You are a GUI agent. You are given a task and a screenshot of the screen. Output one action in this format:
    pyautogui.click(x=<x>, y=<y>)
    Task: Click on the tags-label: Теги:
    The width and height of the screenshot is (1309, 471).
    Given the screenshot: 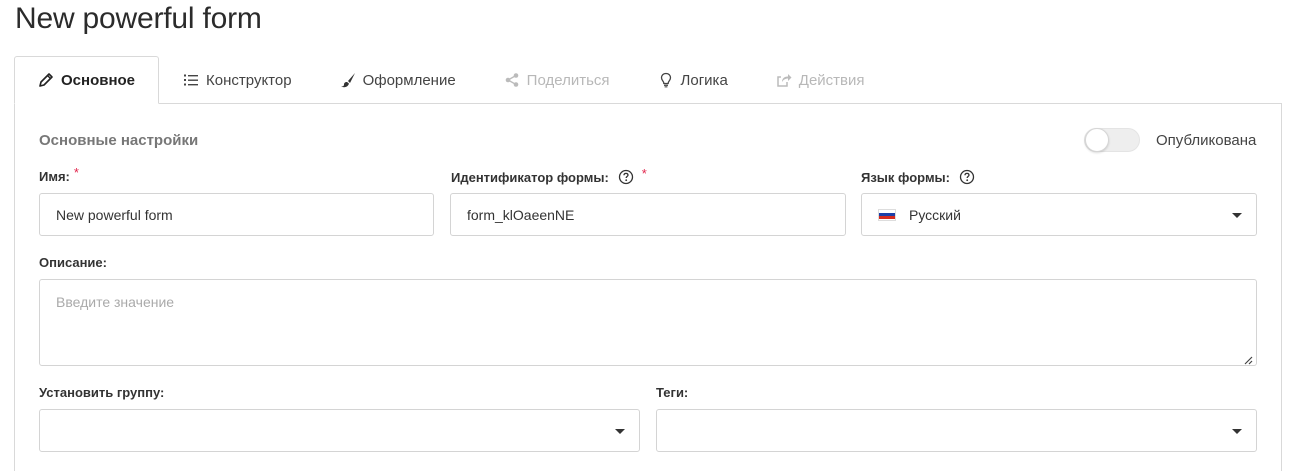 What is the action you would take?
    pyautogui.click(x=672, y=392)
    